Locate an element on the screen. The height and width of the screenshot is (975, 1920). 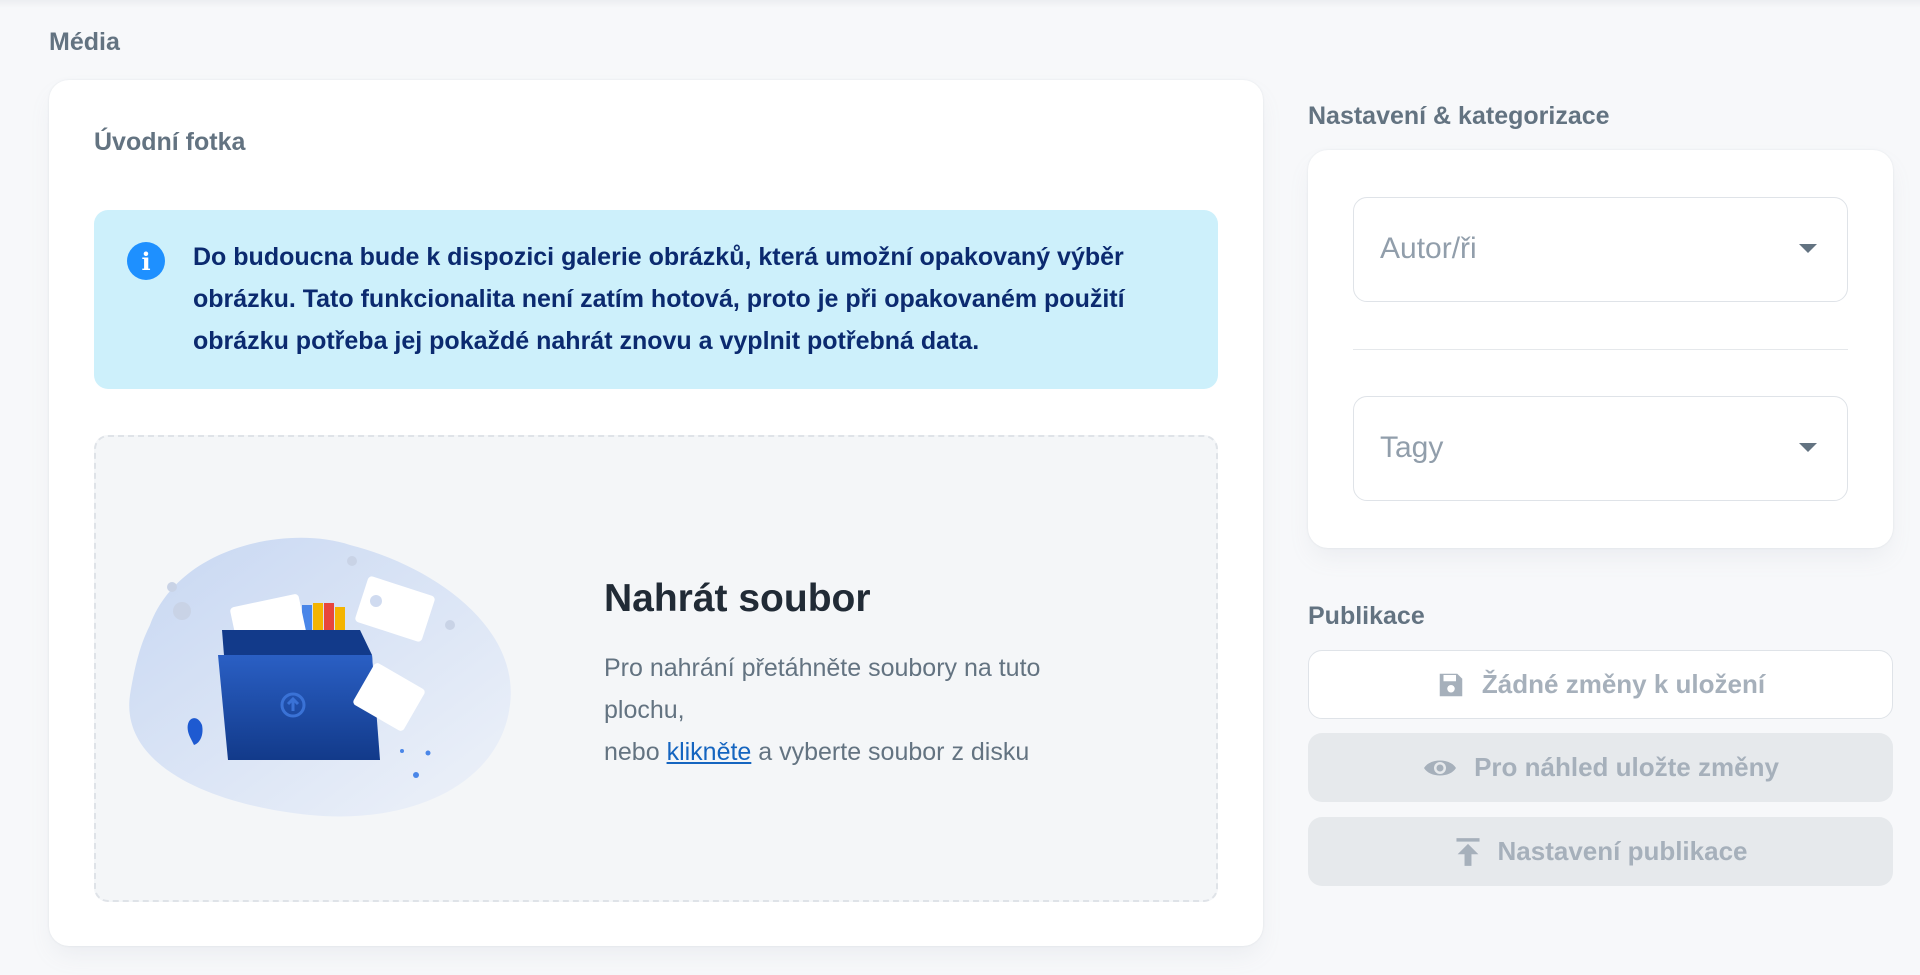
upload-icon is located at coordinates (1467, 851).